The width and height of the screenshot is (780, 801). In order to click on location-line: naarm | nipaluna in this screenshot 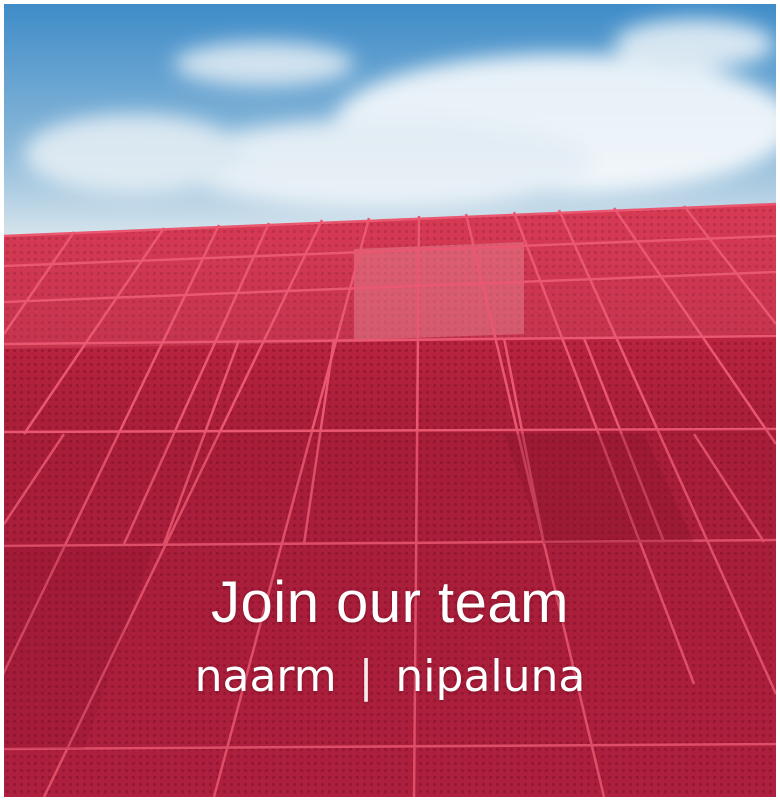, I will do `click(390, 676)`.